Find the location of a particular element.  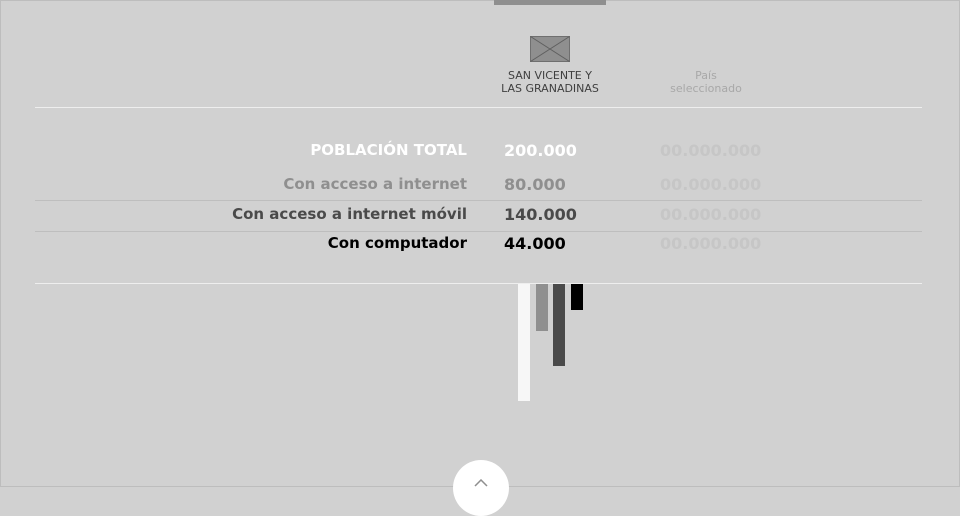

row-selected-value-poblacion-total: 00.000.000 is located at coordinates (711, 150).